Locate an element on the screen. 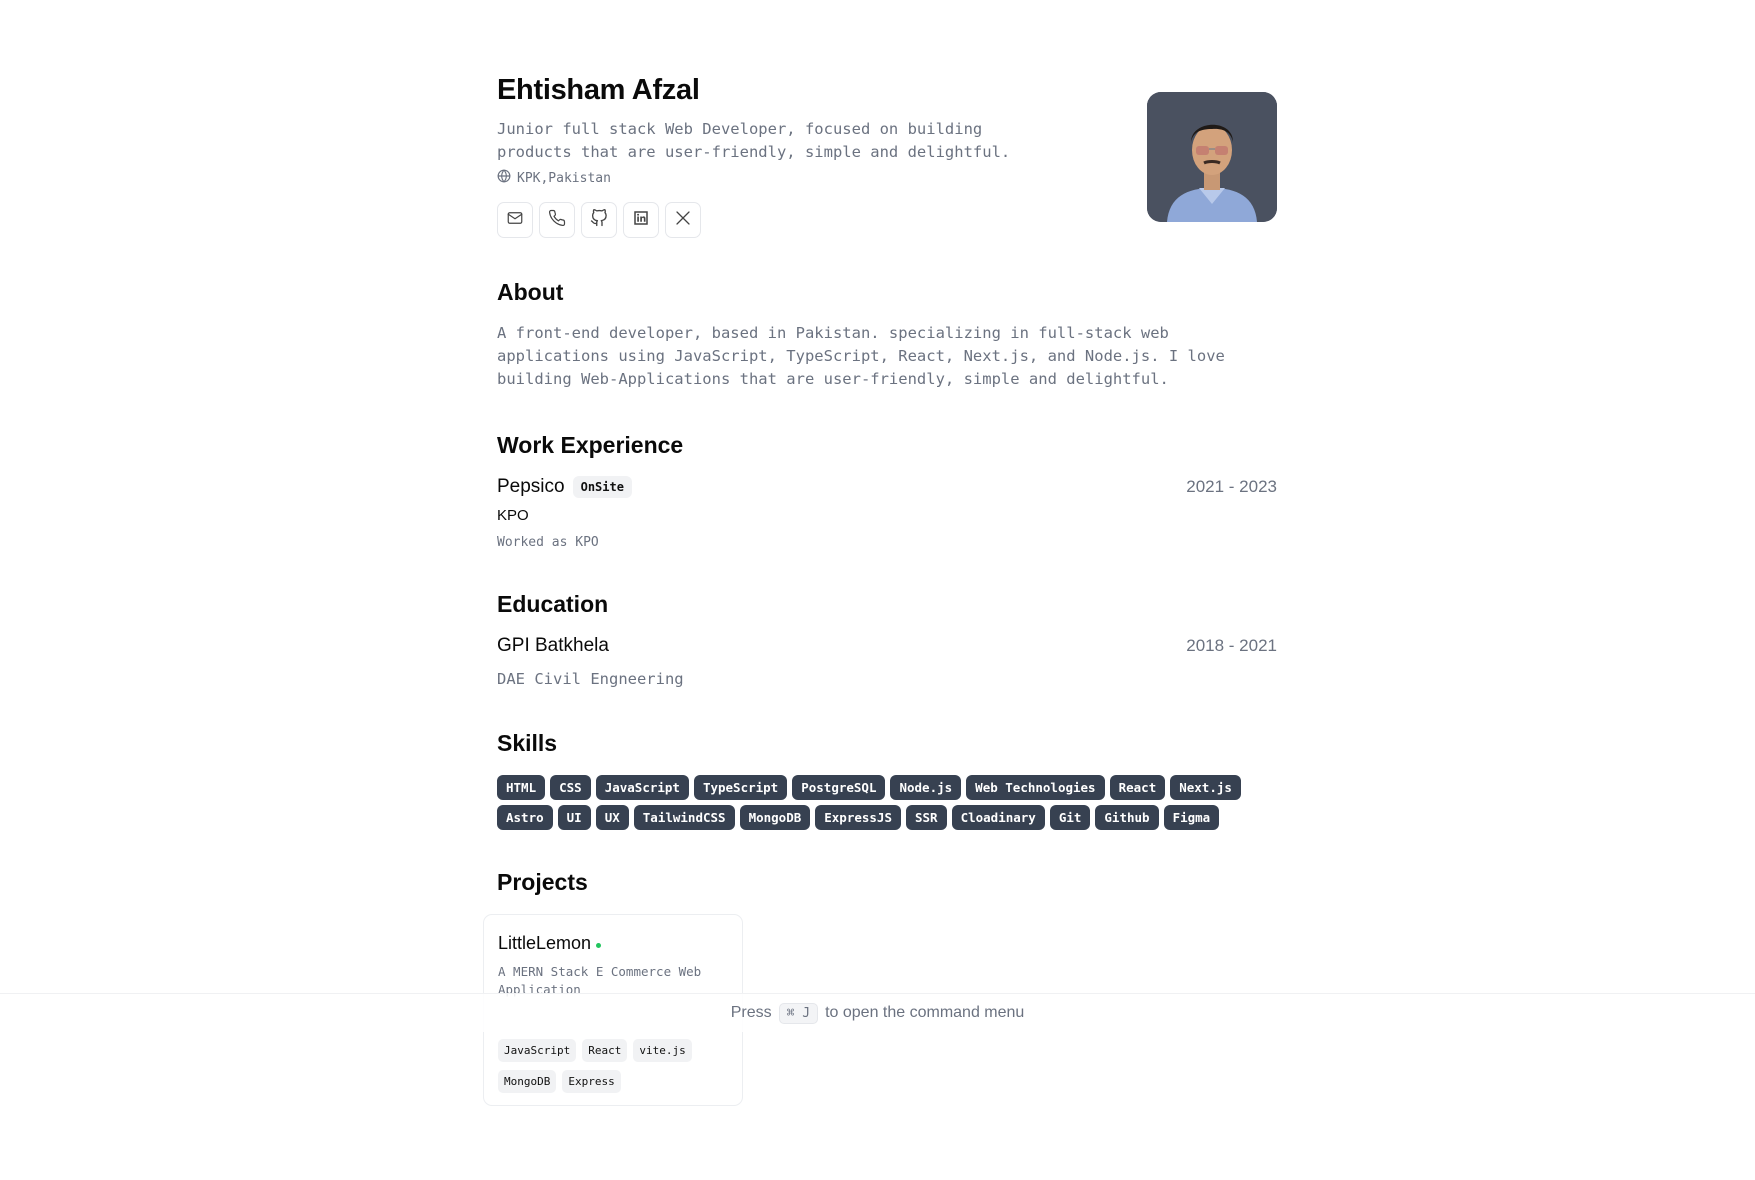  skill-badge: TailwindCSS is located at coordinates (684, 817).